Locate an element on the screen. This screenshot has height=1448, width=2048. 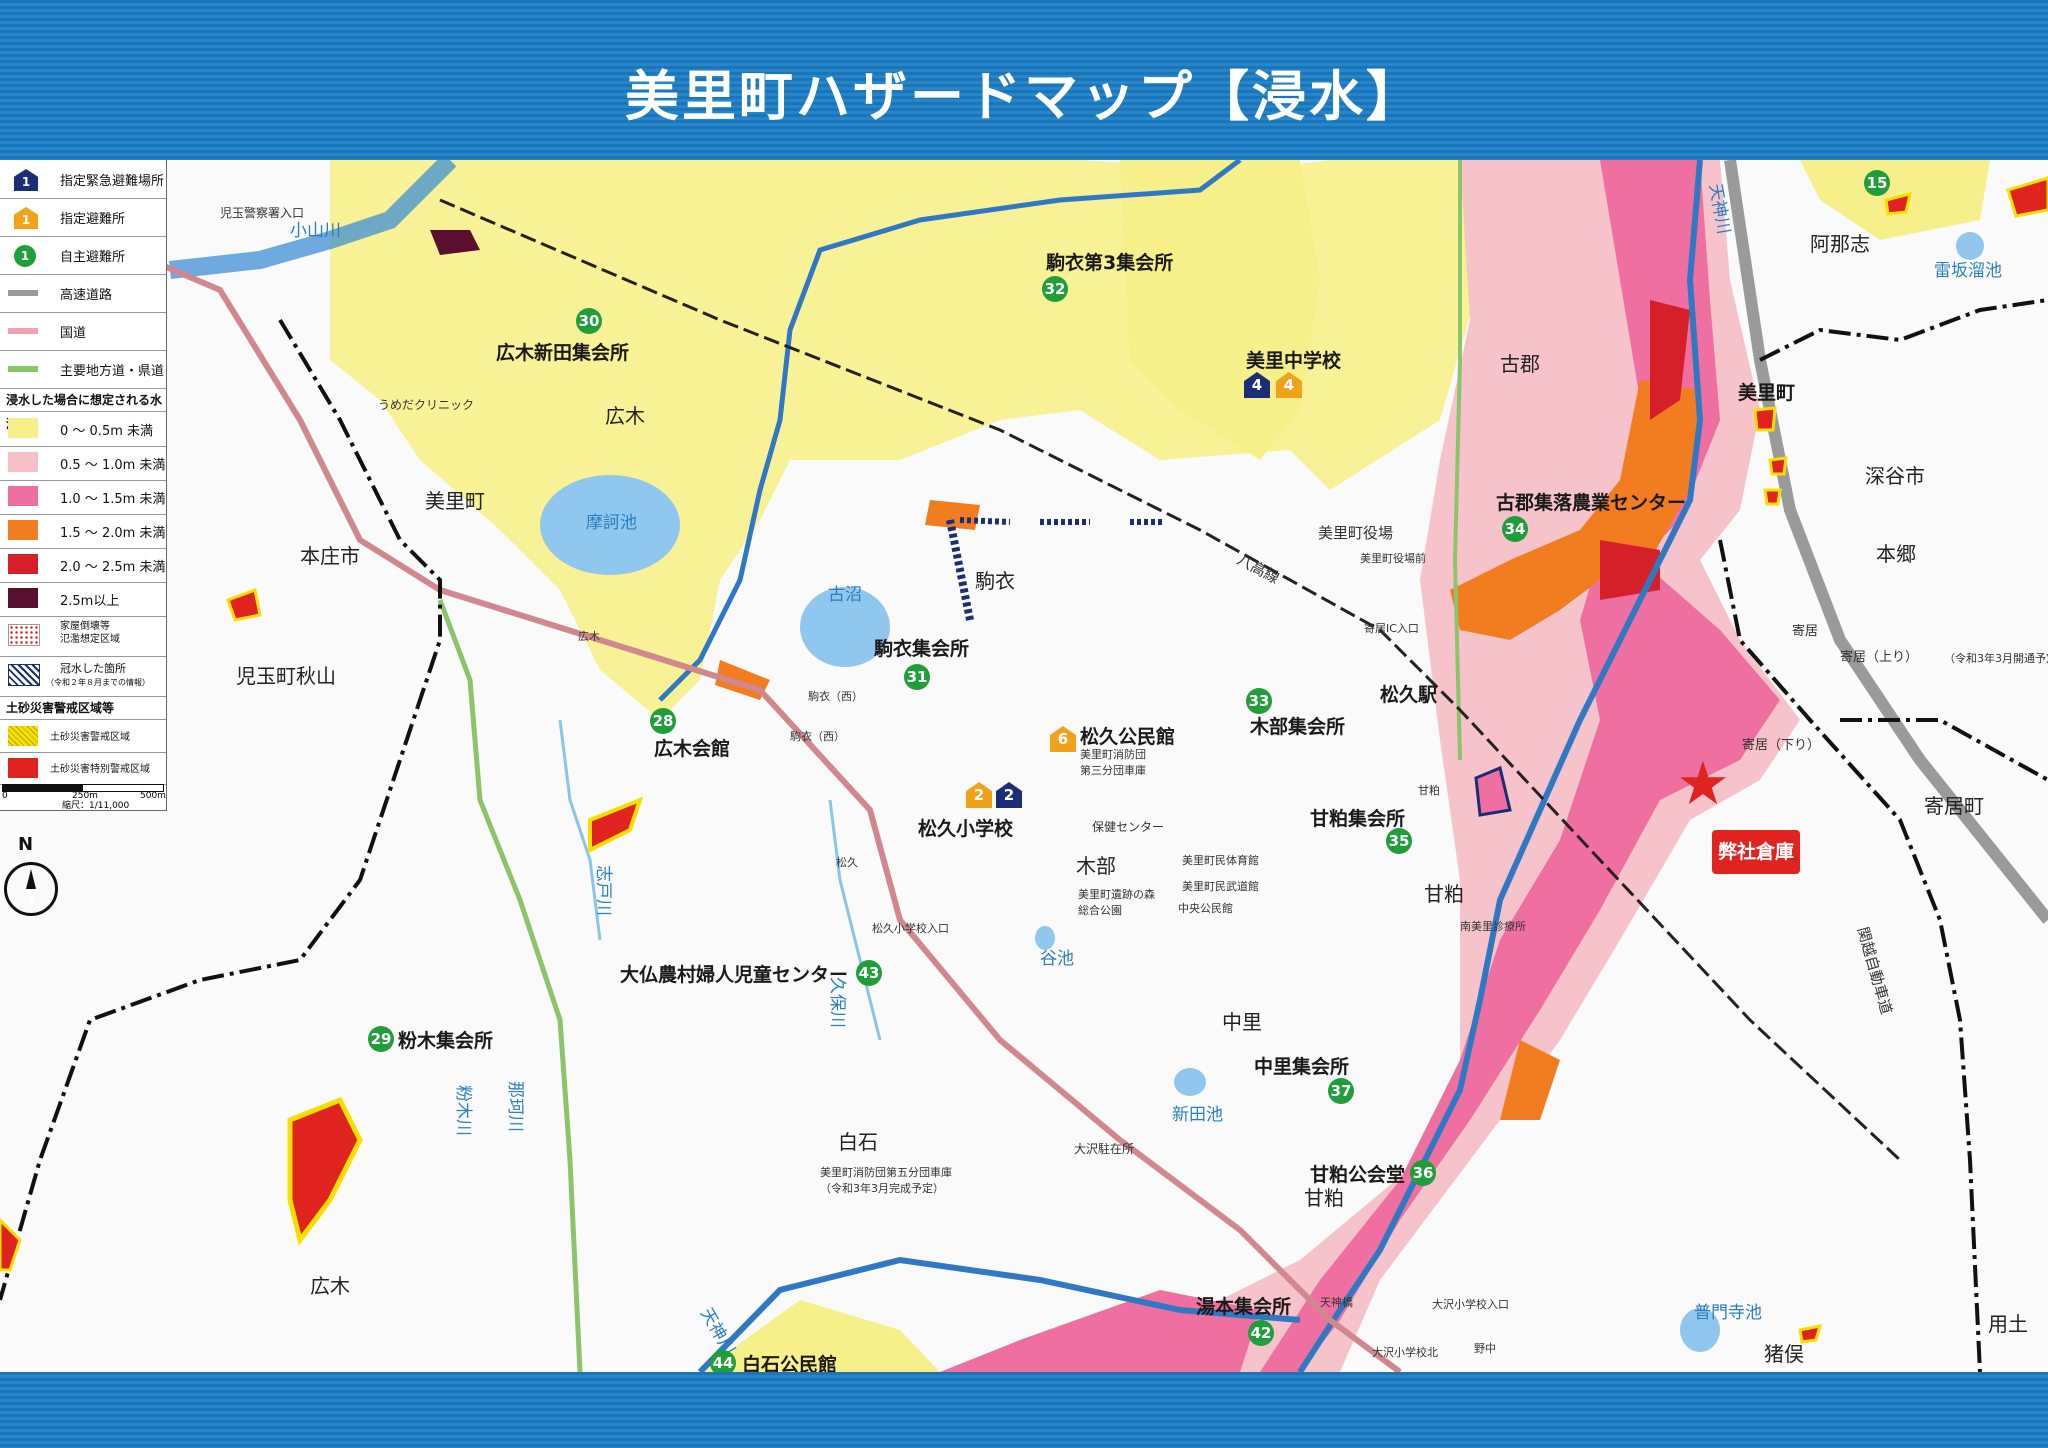
legend-row: 土砂災害特別警戒区域 is located at coordinates (83, 768).